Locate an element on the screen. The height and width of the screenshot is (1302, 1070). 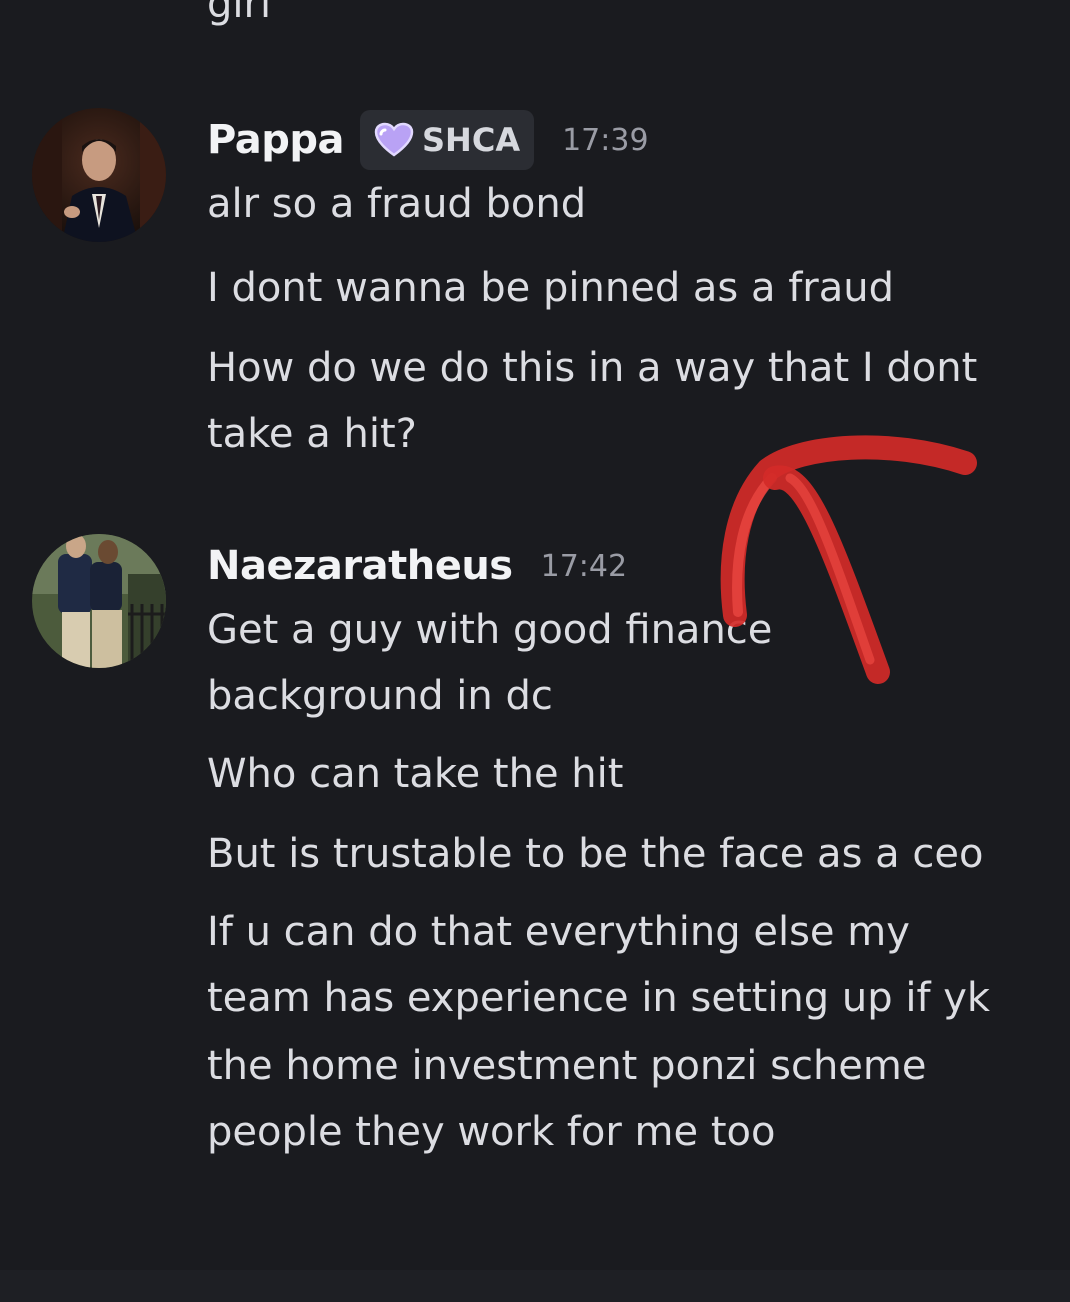
message-line: Get a guy with good finance is located at coordinates (490, 630).